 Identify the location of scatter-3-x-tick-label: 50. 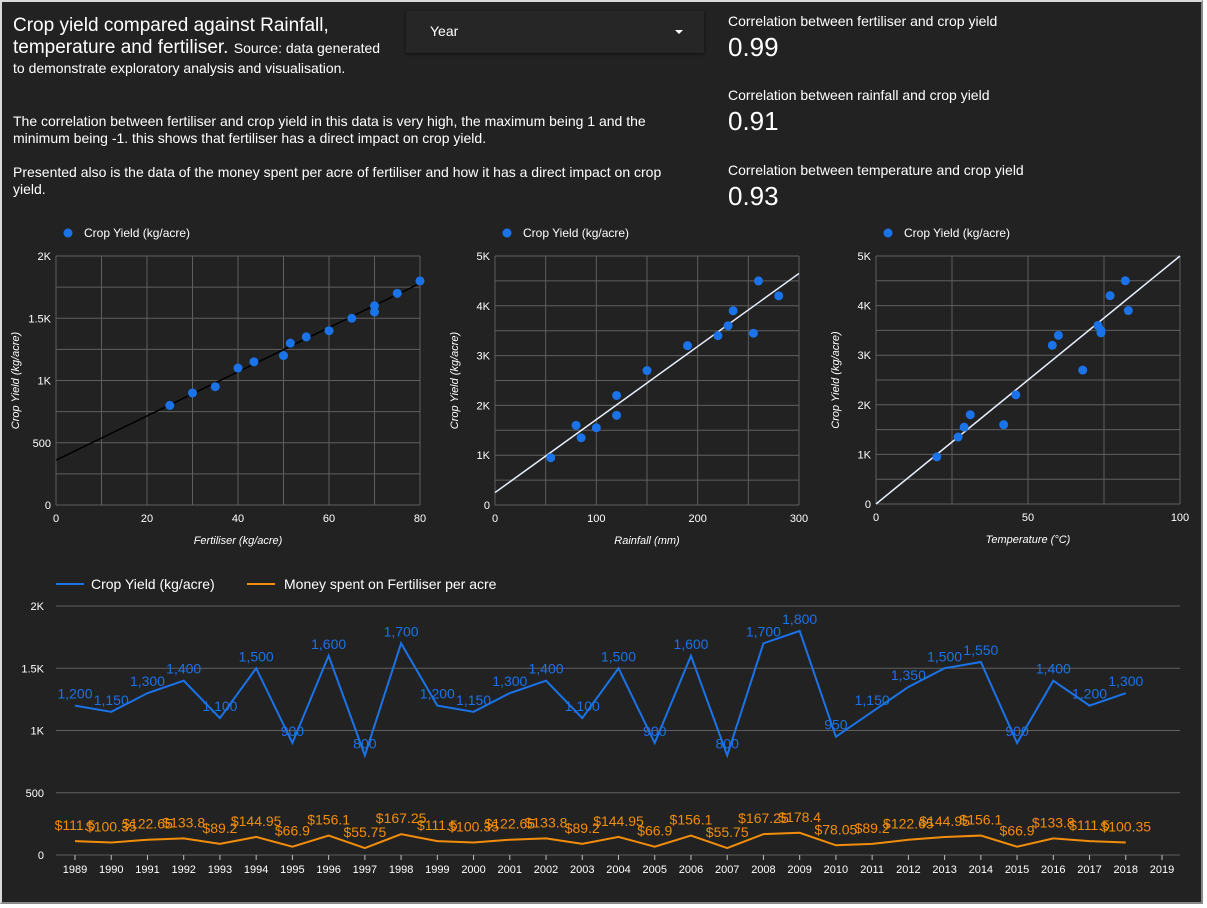
(1028, 518).